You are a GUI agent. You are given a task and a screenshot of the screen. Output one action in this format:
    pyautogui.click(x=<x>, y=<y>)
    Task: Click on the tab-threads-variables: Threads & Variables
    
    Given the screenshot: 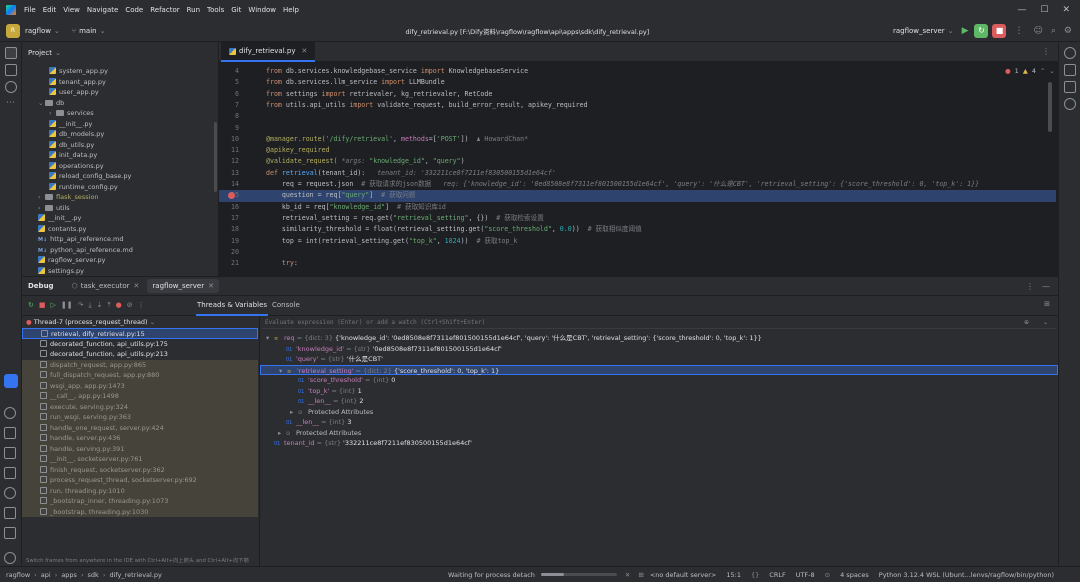 What is the action you would take?
    pyautogui.click(x=232, y=306)
    